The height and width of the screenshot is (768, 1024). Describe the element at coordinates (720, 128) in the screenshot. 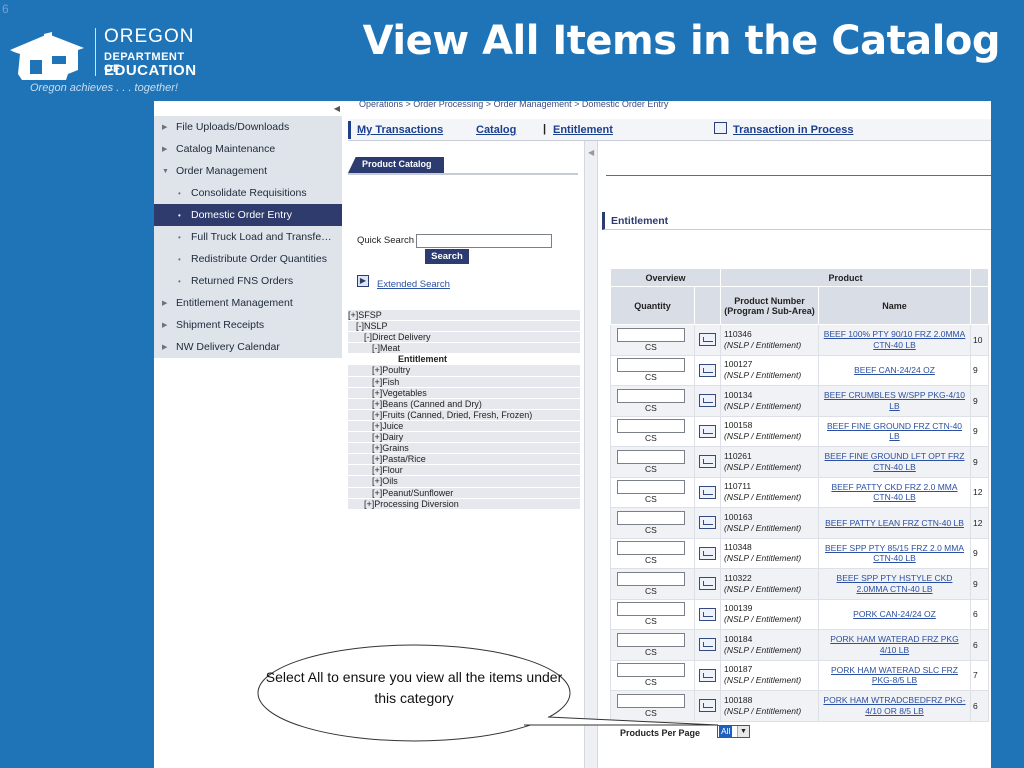

I see `transaction-in-process-icon` at that location.